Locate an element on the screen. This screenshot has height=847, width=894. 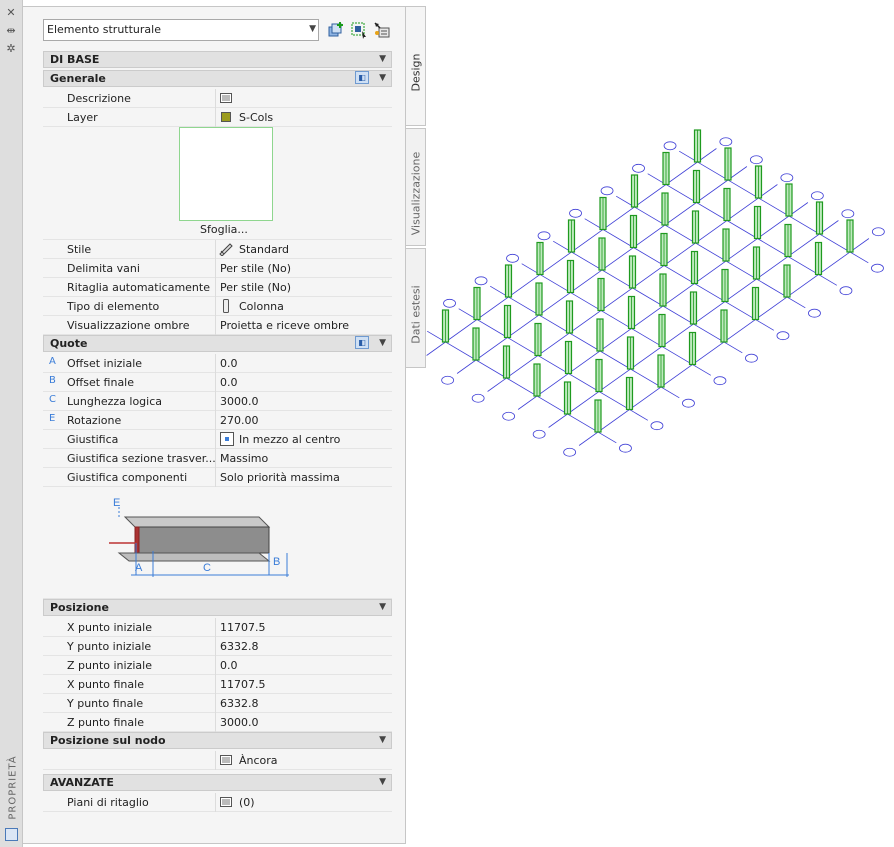
row-y-finale: Y punto finale 6332.8 is located at coordinates (217, 703).